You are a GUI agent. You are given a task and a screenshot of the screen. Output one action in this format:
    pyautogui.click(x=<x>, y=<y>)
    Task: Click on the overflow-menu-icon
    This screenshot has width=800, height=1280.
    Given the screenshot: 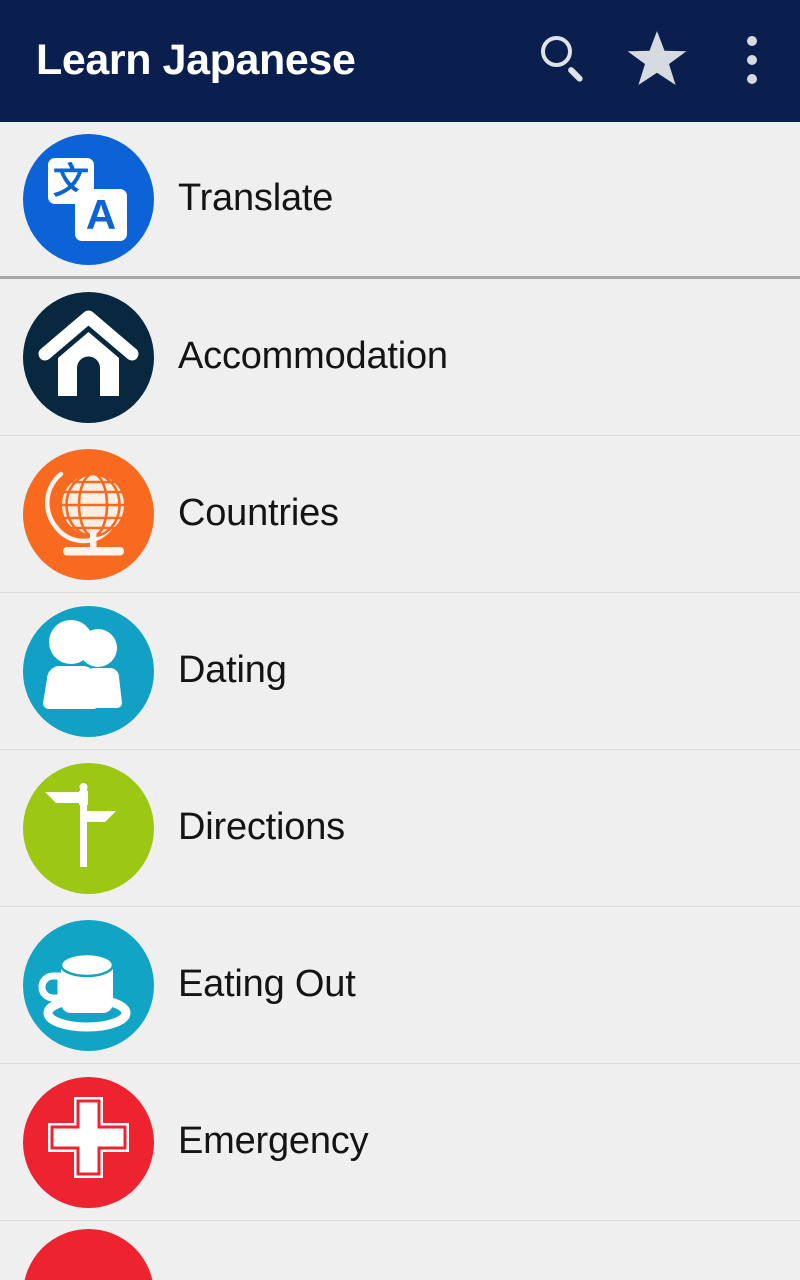 What is the action you would take?
    pyautogui.click(x=752, y=60)
    